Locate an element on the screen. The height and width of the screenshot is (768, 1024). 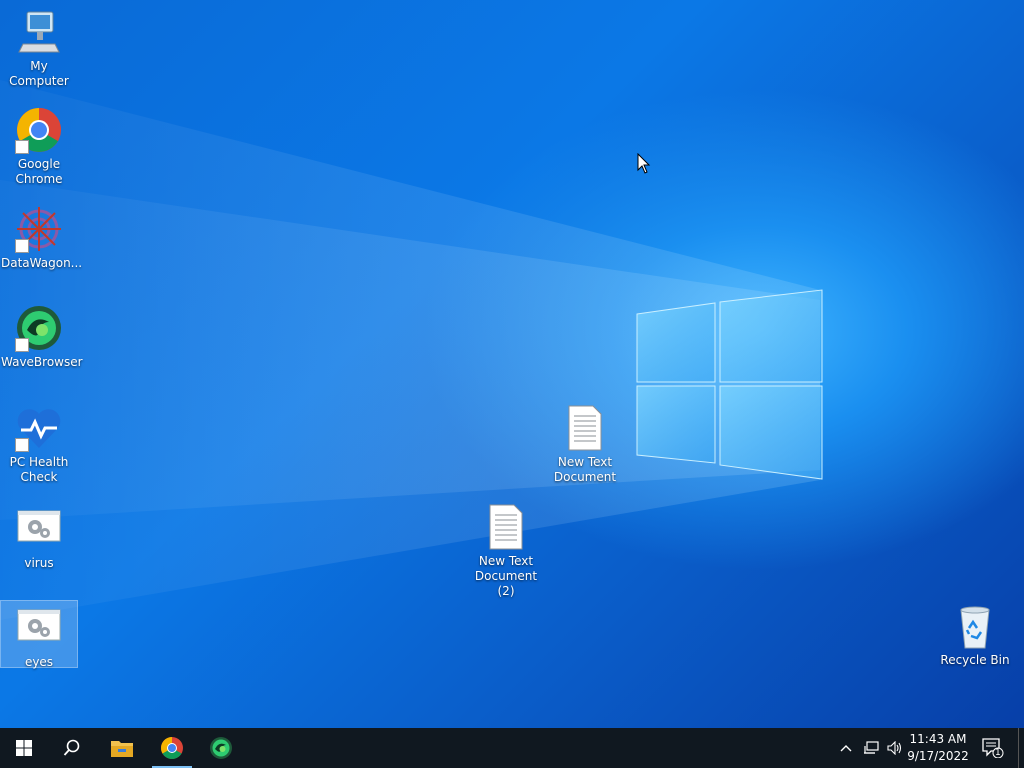
file-explorer-icon is located at coordinates (122, 749).